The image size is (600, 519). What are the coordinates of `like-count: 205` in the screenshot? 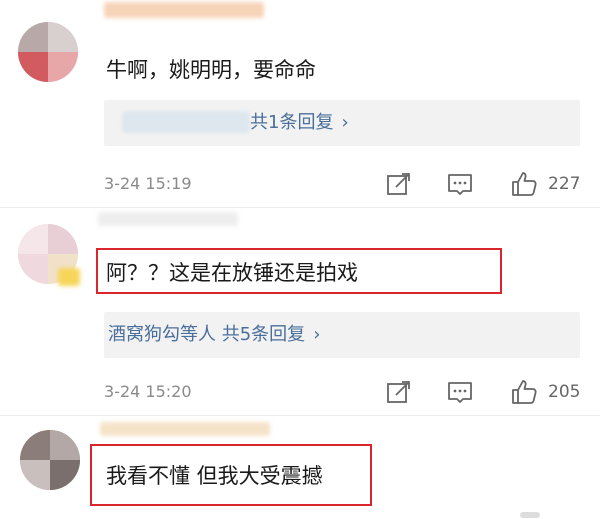 It's located at (564, 392).